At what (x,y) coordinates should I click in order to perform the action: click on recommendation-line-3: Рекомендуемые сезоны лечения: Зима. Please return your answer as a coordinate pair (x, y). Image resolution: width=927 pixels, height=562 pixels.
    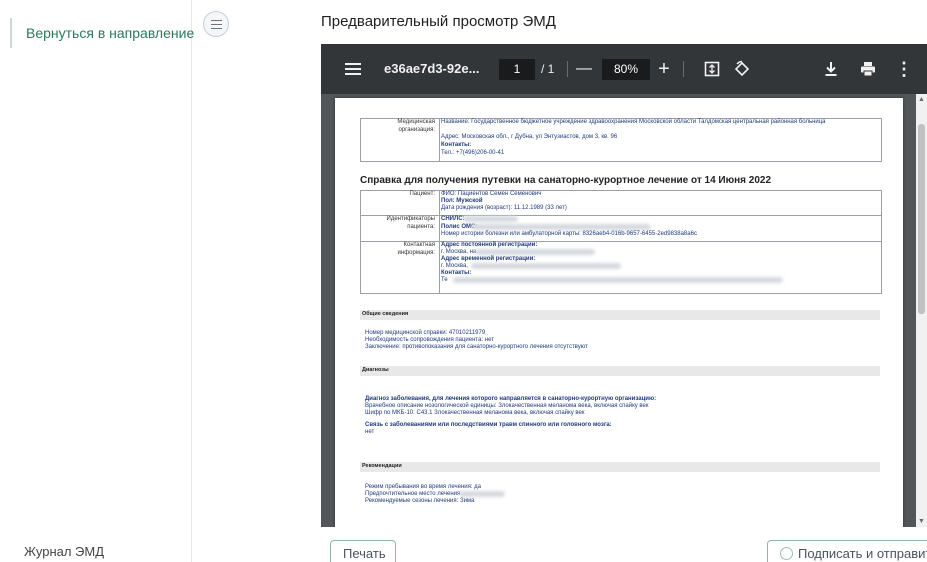
    Looking at the image, I should click on (420, 501).